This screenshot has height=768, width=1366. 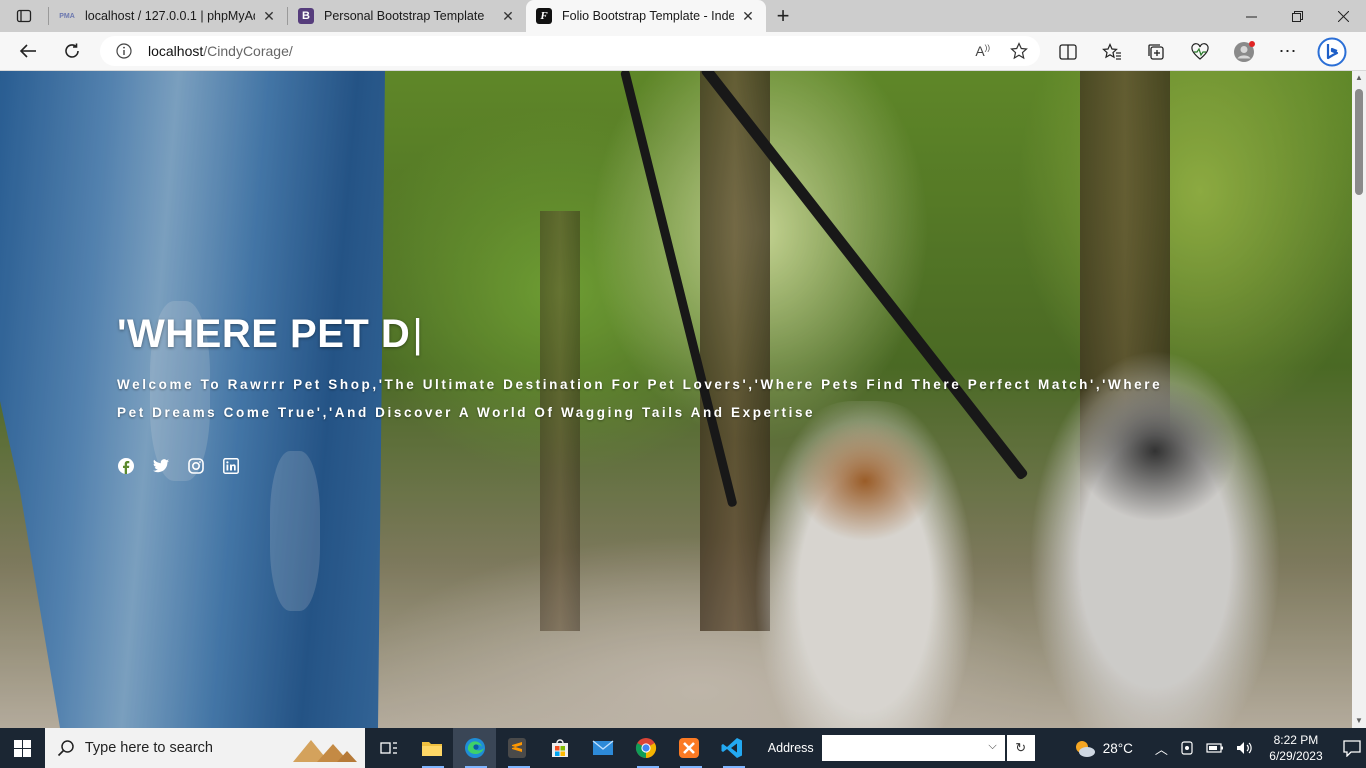 I want to click on restore-button, so click(x=1297, y=16).